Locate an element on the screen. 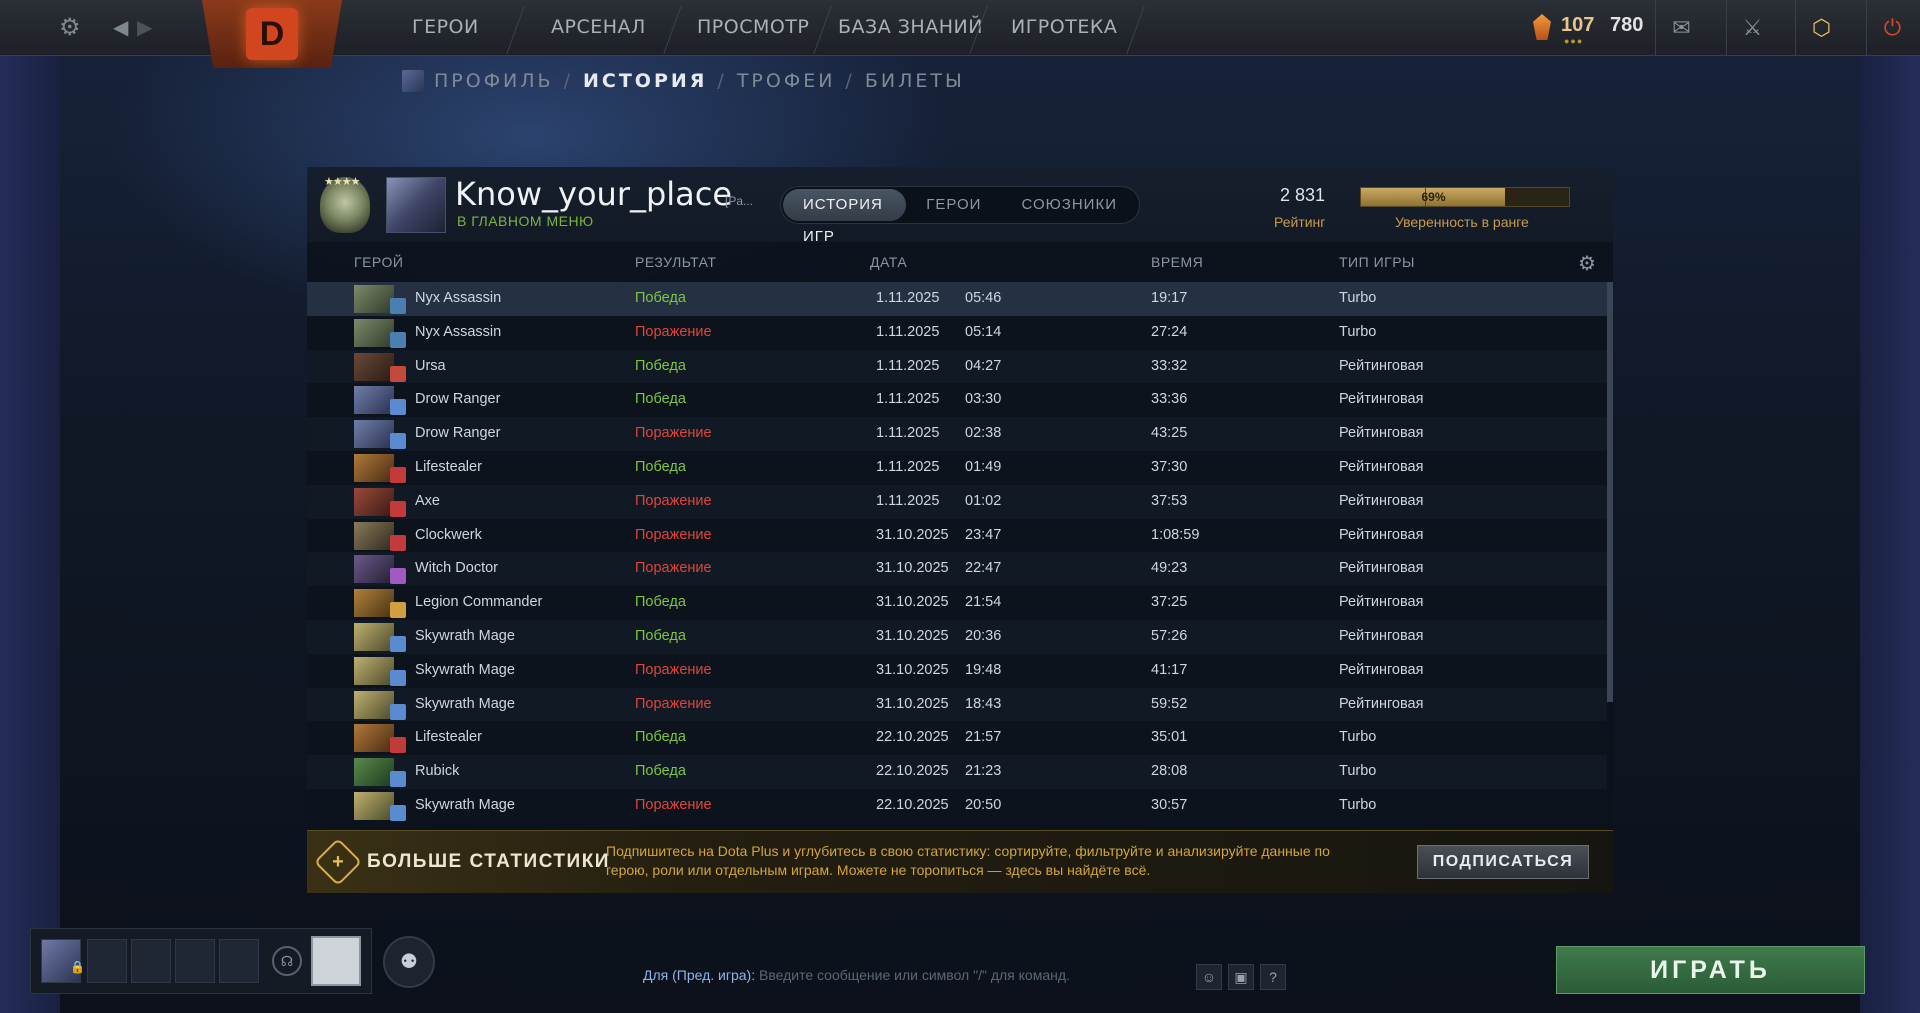 This screenshot has height=1013, width=1920. chat-channel: Для (Пред. игра): is located at coordinates (699, 975).